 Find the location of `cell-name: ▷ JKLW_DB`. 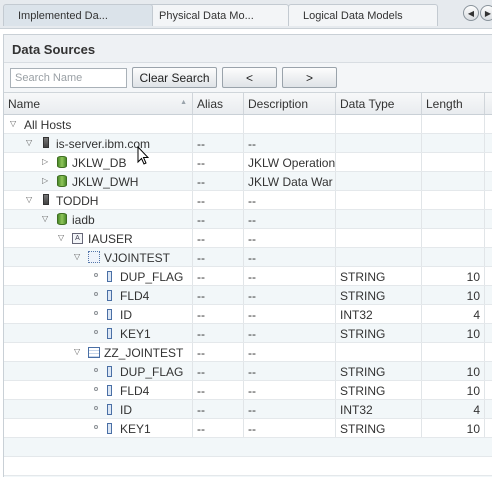

cell-name: ▷ JKLW_DB is located at coordinates (98, 162).